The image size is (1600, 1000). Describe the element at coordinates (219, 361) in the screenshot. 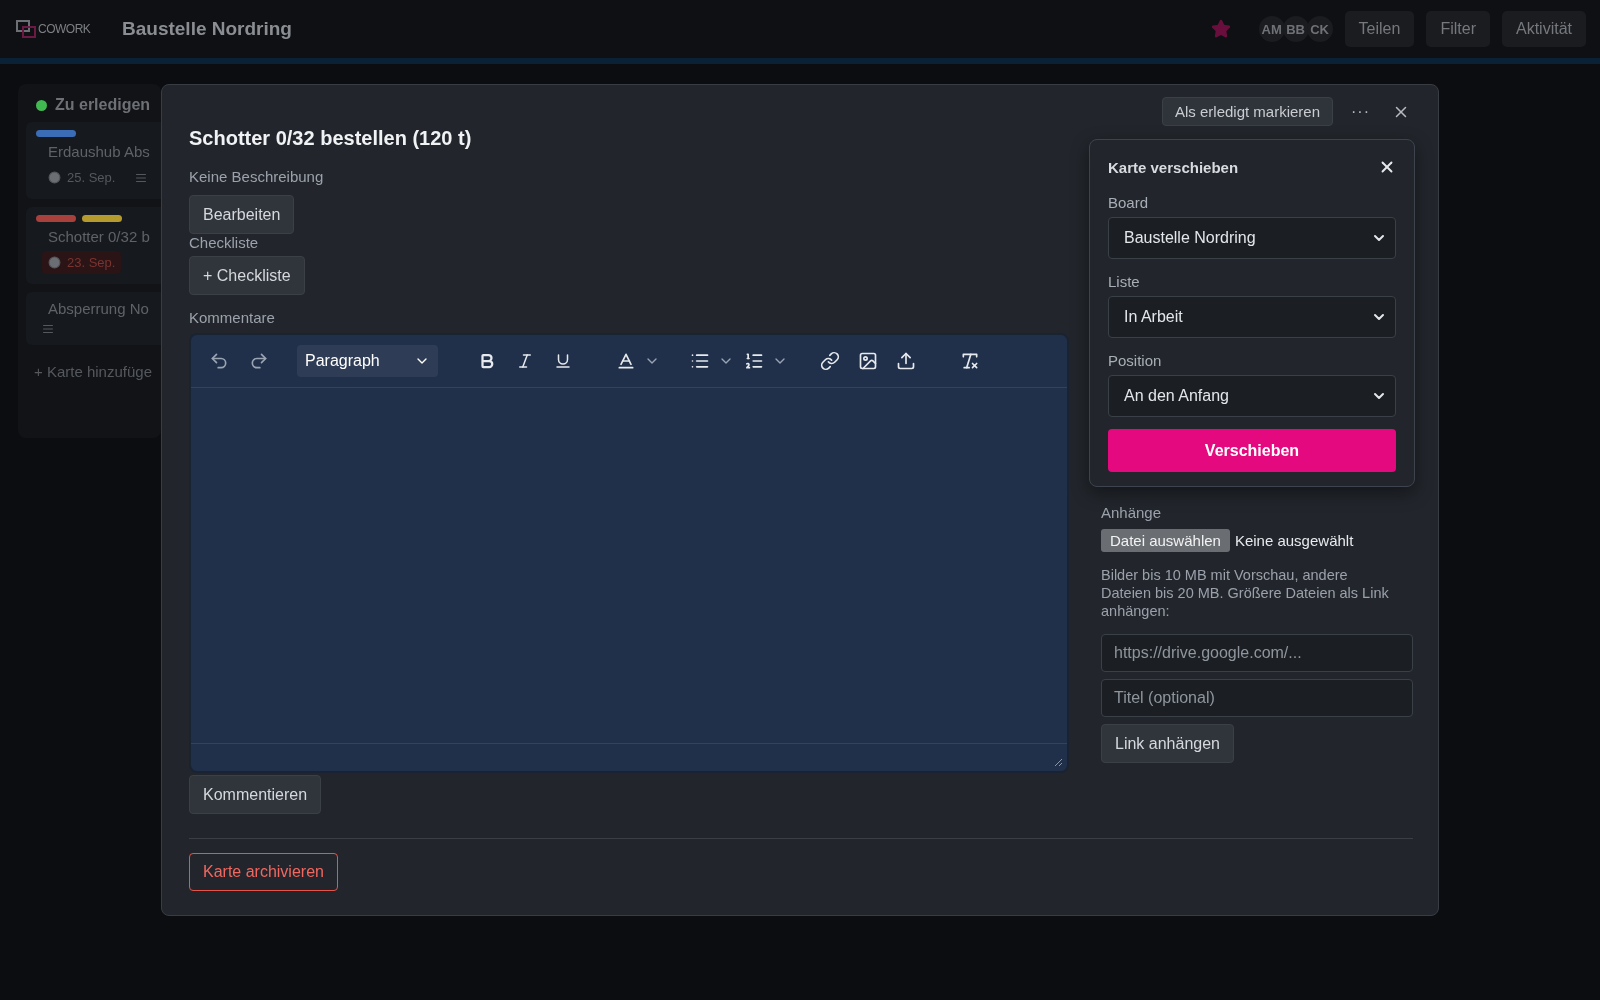

I see `undo-icon` at that location.